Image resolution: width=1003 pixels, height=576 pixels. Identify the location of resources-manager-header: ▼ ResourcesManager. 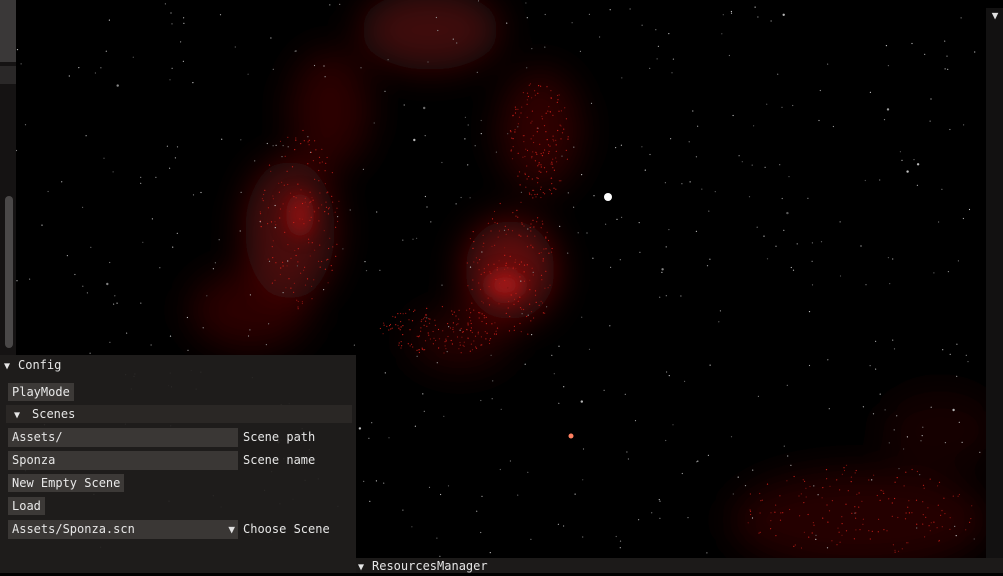
(679, 565).